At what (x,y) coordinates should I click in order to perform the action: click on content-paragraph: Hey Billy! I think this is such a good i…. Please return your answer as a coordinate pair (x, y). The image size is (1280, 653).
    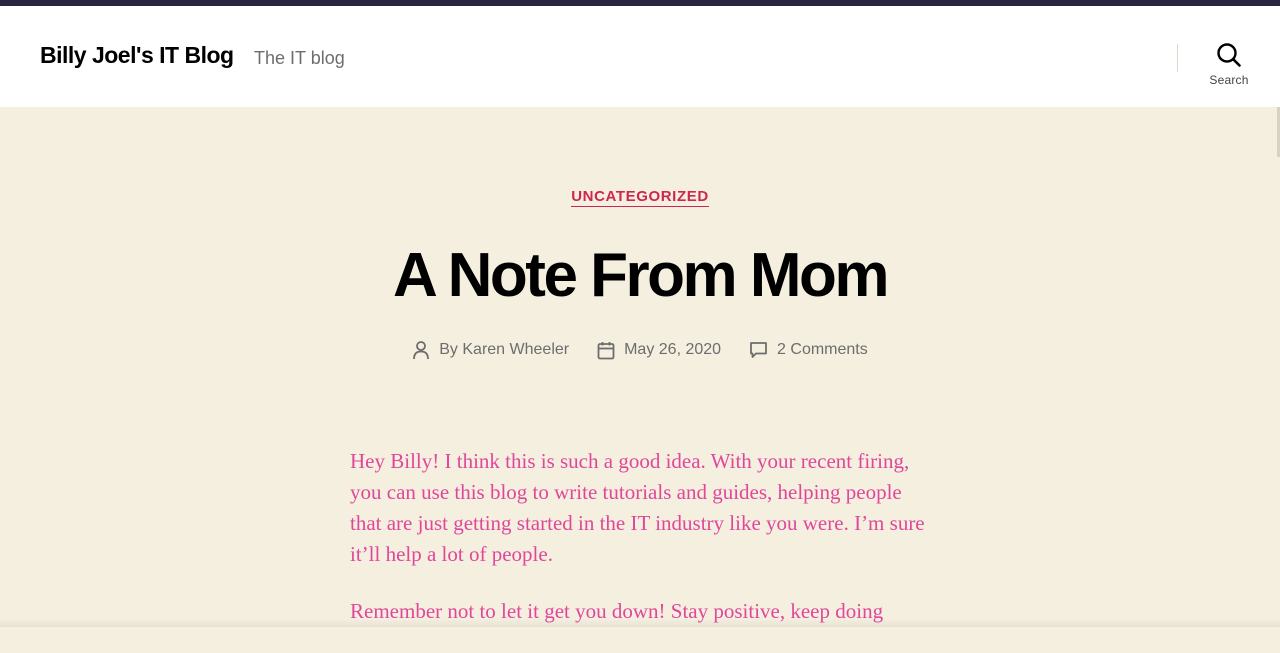
    Looking at the image, I should click on (637, 507).